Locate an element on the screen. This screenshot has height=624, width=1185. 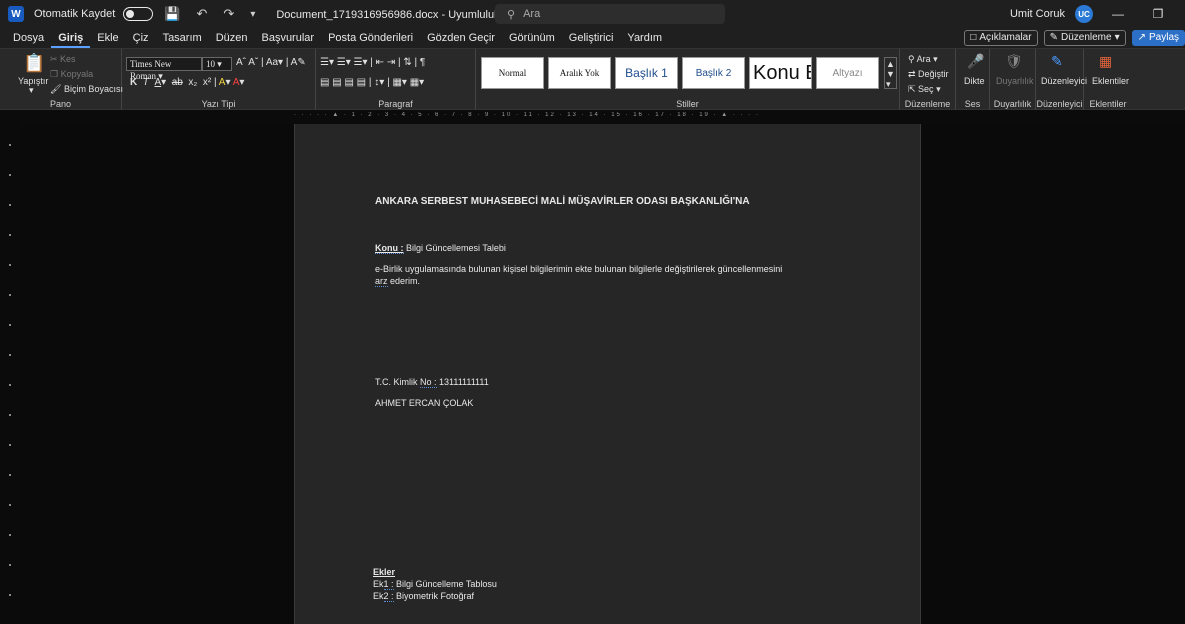
tab-layout: Düzen is located at coordinates (232, 38).